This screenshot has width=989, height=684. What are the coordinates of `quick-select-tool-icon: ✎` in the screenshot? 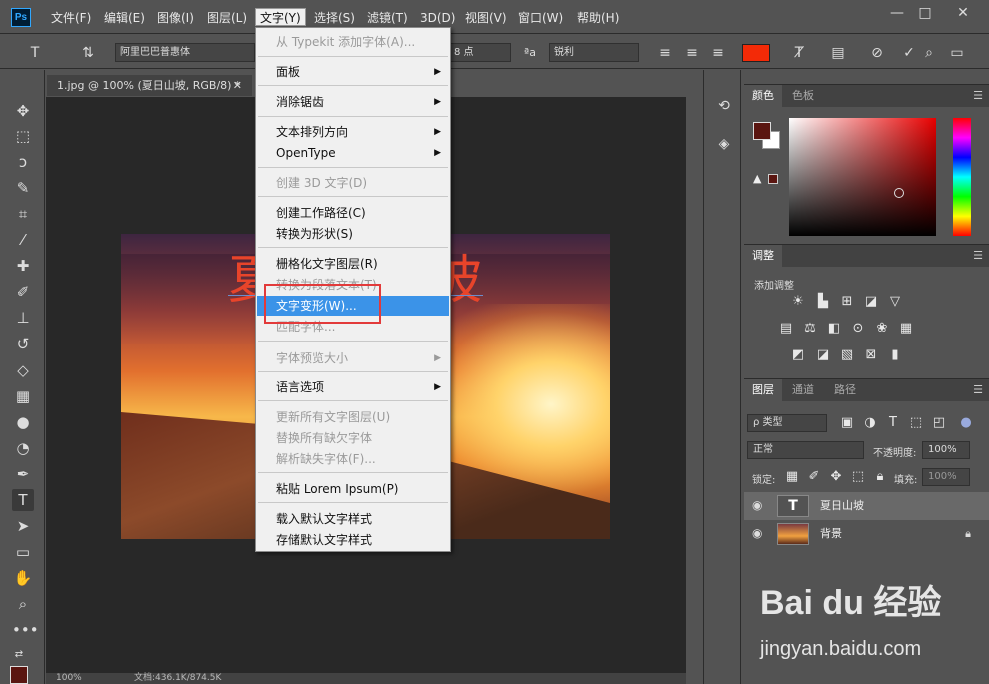 It's located at (23, 188).